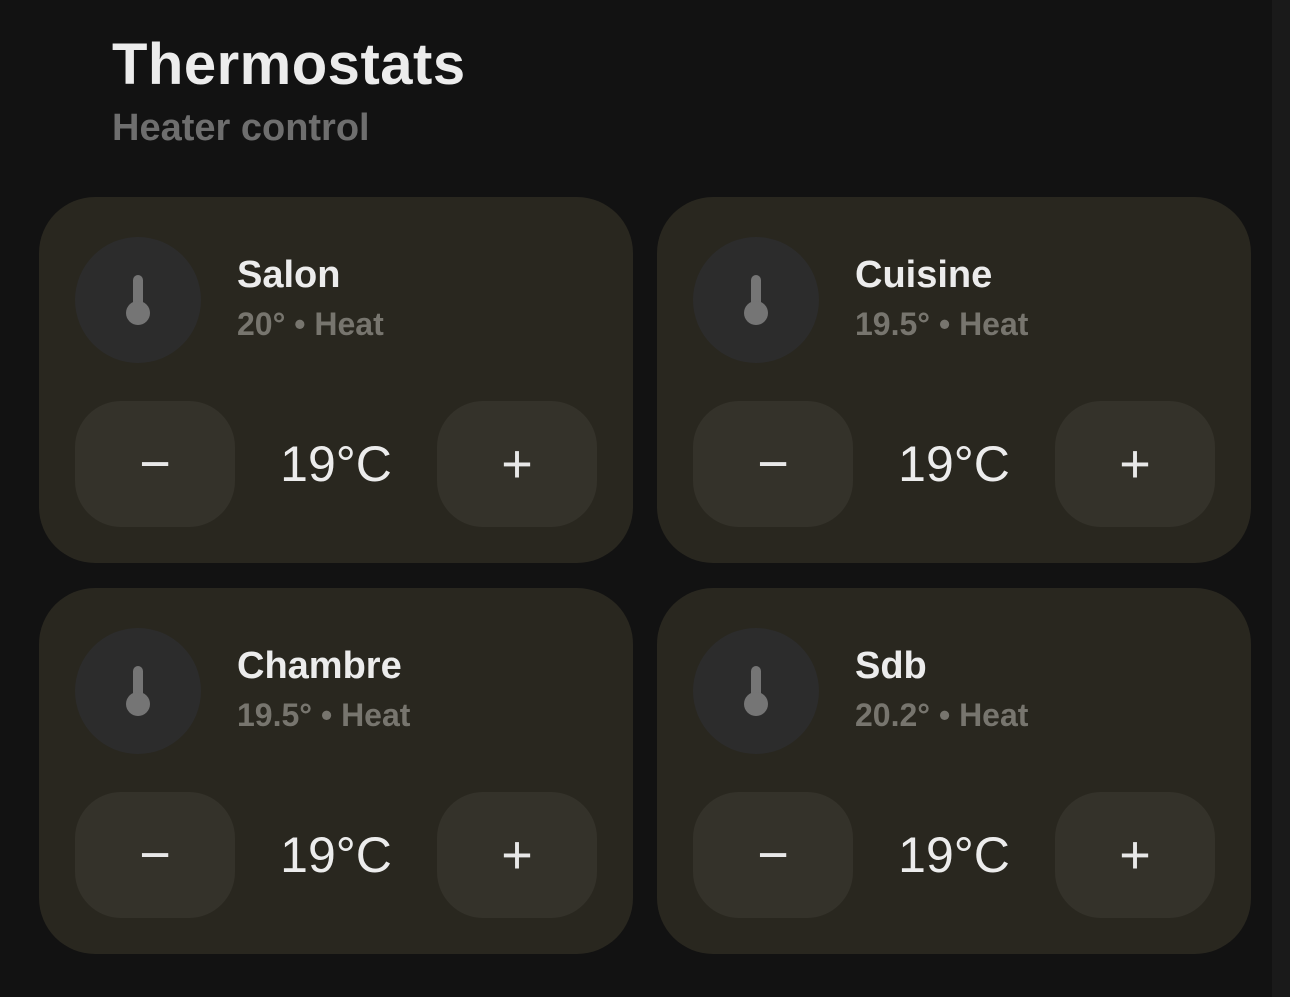  Describe the element at coordinates (289, 64) in the screenshot. I see `page-title: Thermostats` at that location.